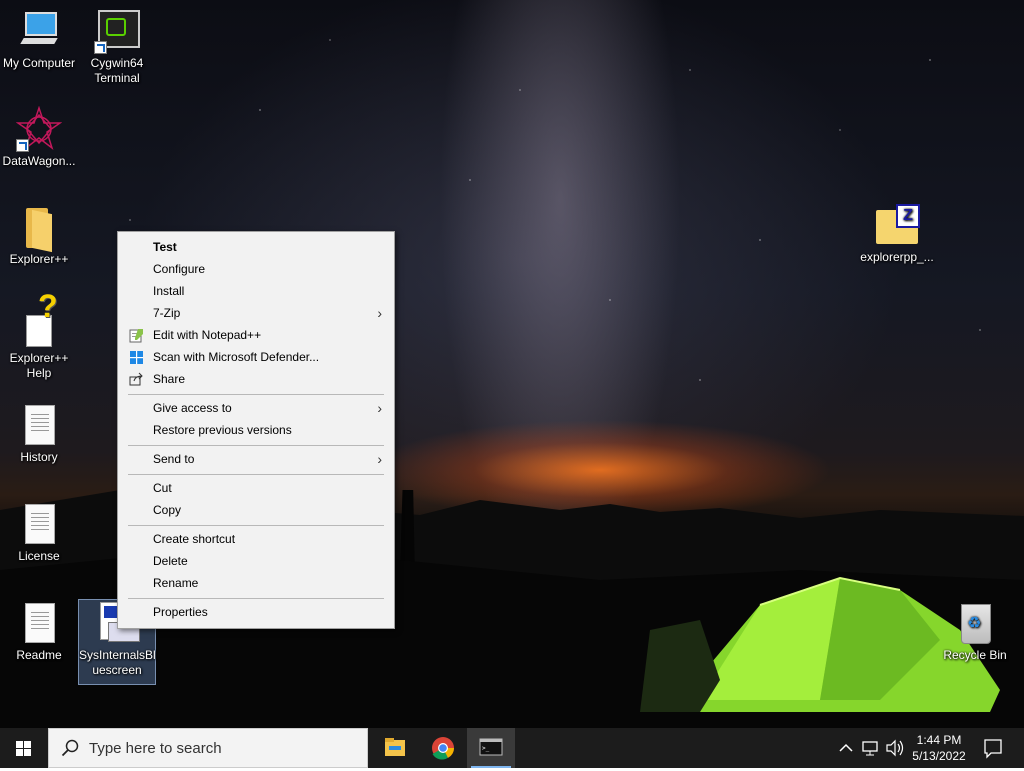 The height and width of the screenshot is (771, 1024). I want to click on zip-folder-icon: Z, so click(897, 225).